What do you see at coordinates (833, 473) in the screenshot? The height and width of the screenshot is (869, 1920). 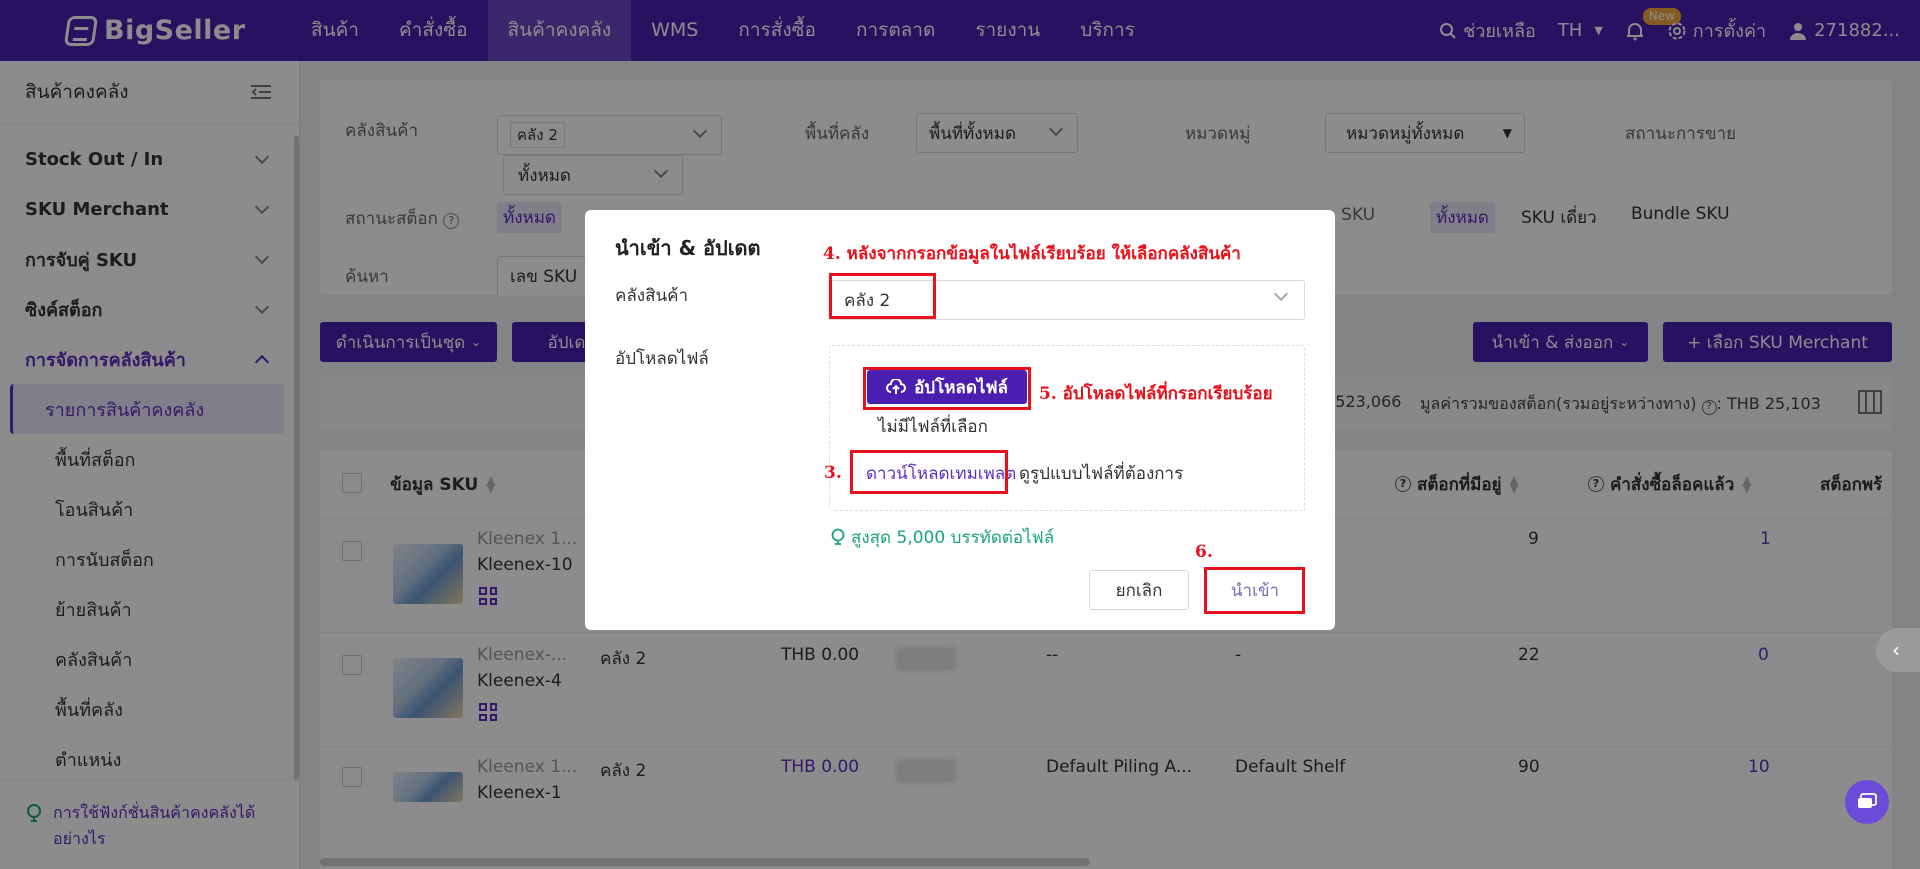 I see `annotation-step-3: 3.` at bounding box center [833, 473].